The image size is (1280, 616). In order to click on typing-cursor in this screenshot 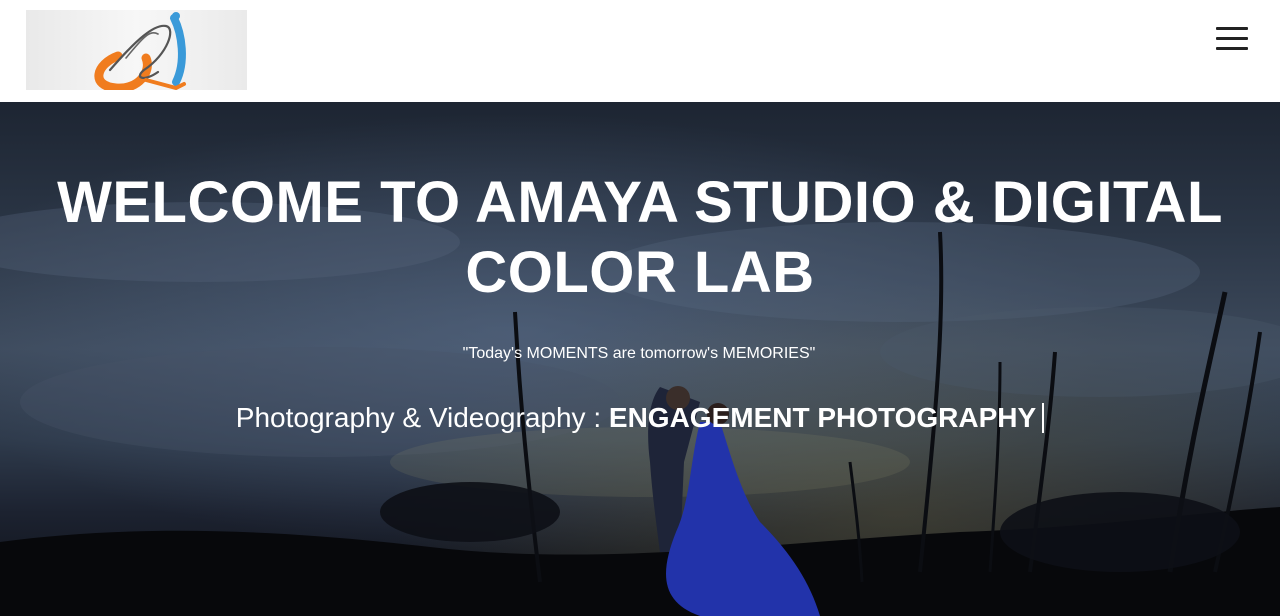, I will do `click(1043, 418)`.